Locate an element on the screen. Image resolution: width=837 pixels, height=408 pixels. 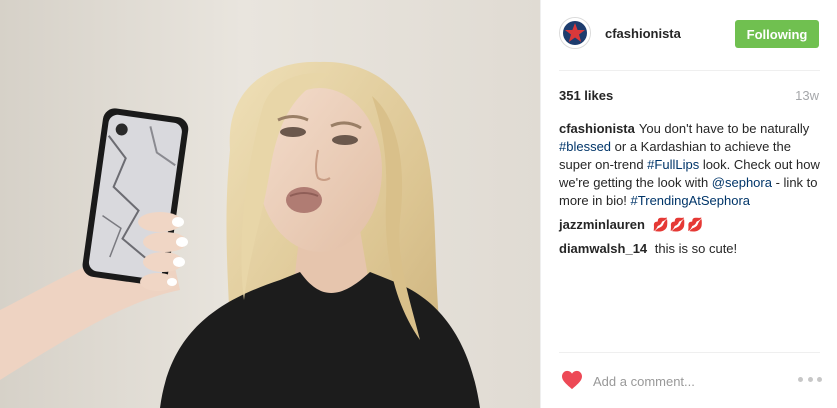
comment-item: jazzminlauren 💋💋💋 is located at coordinates (690, 225).